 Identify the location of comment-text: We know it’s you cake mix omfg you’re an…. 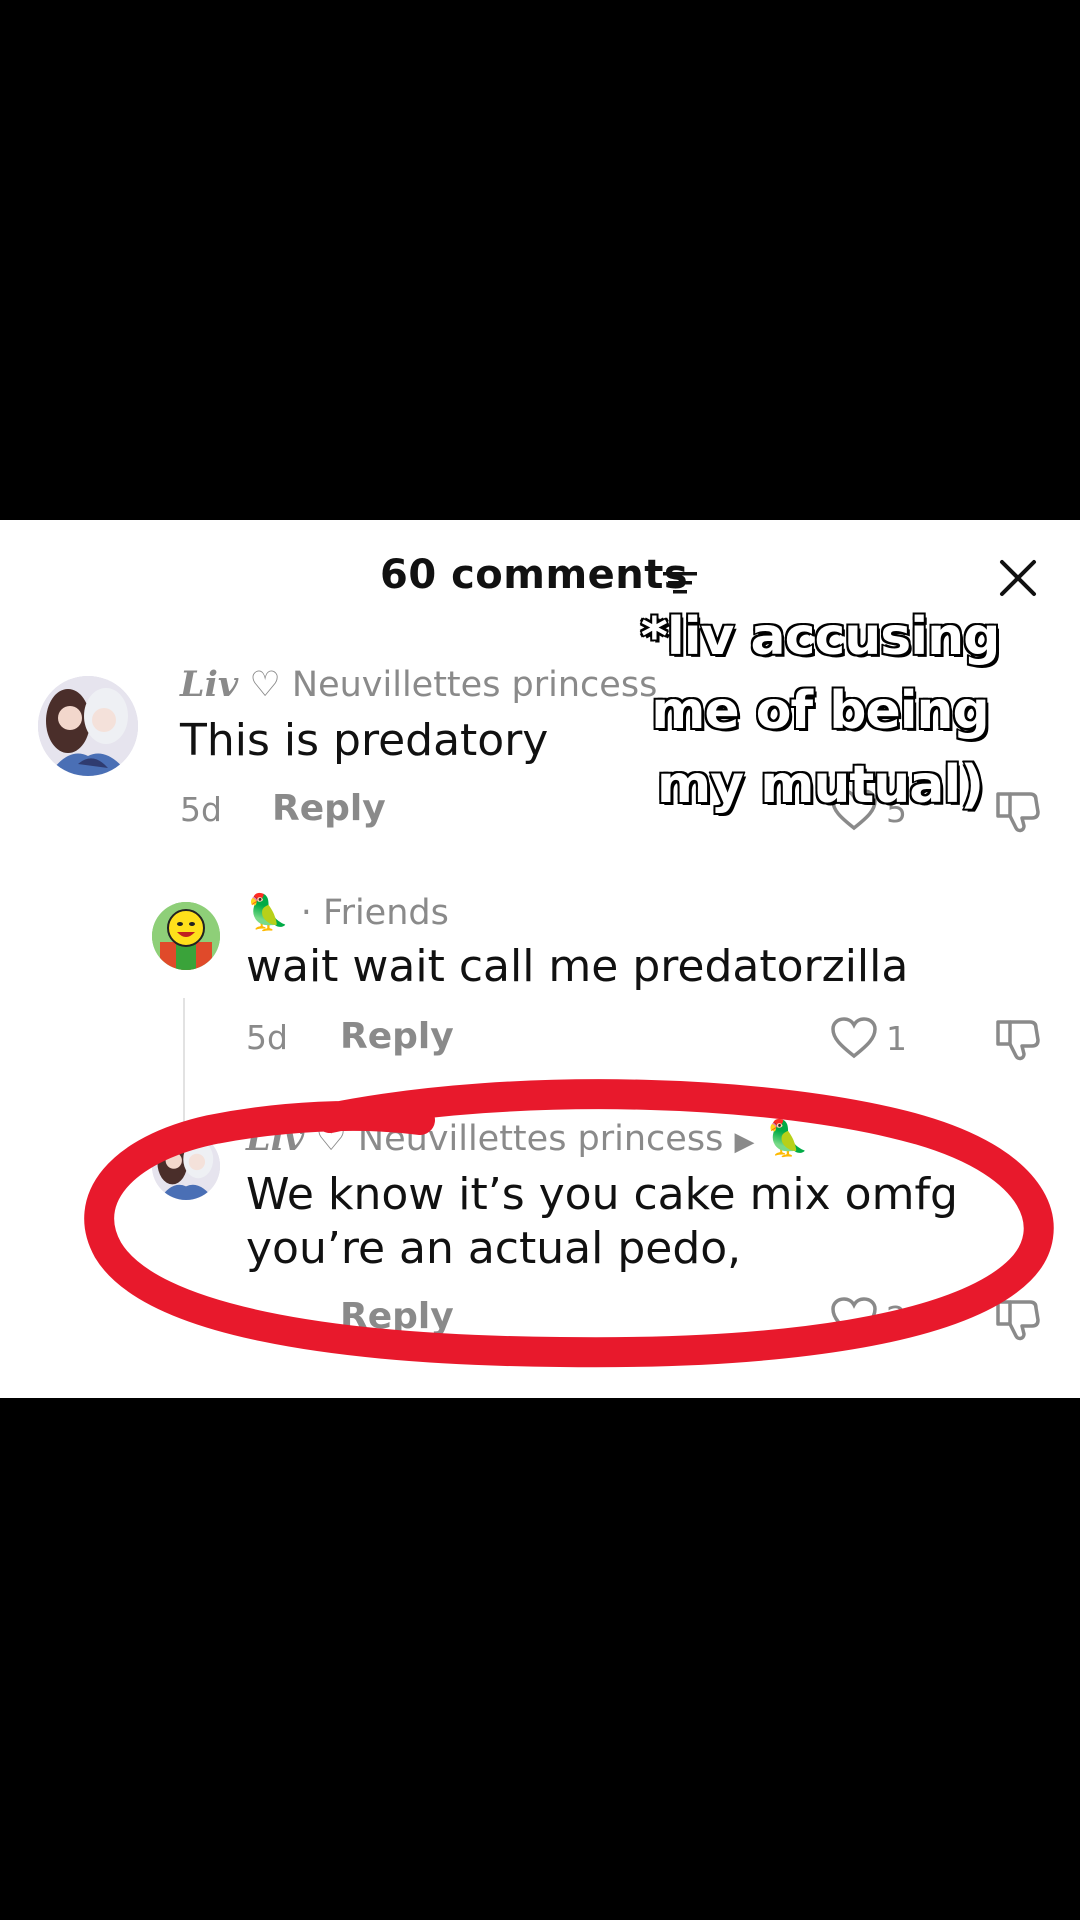
(602, 1221).